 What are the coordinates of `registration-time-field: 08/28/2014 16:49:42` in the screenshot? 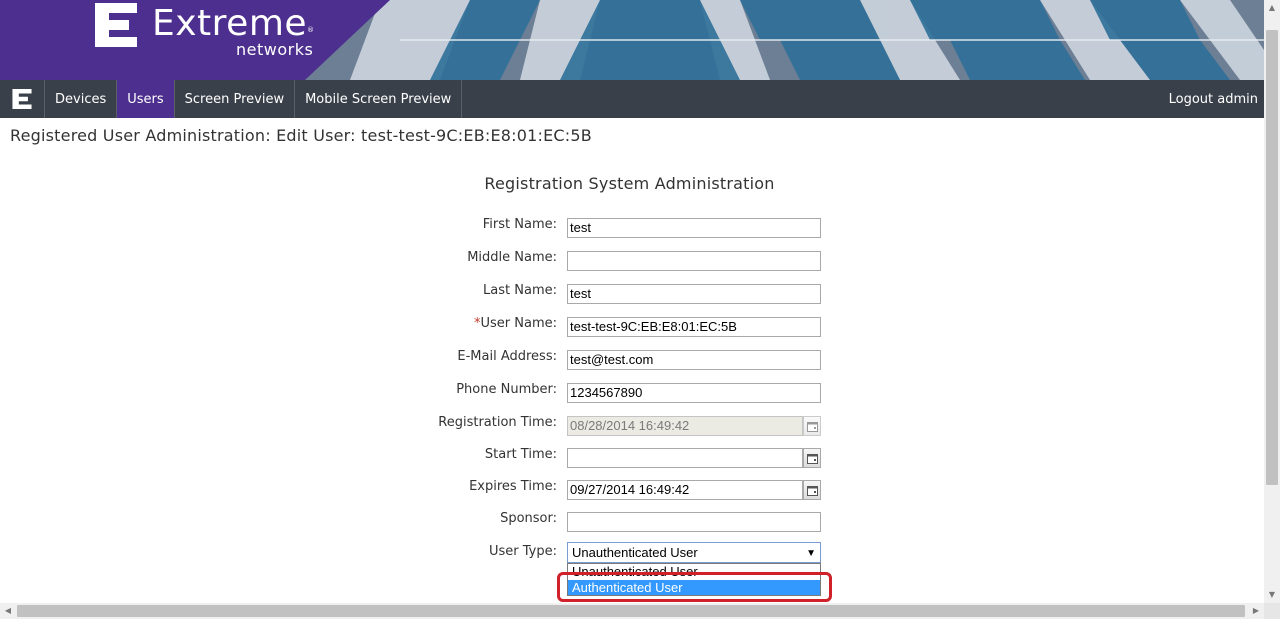 It's located at (685, 426).